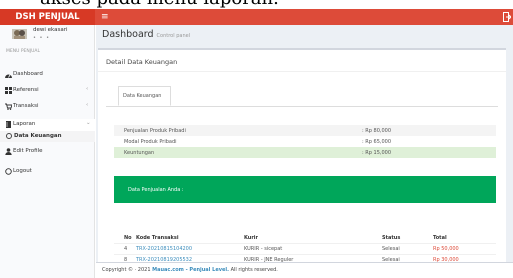  What do you see at coordinates (302, 71) in the screenshot?
I see `box-divider` at bounding box center [302, 71].